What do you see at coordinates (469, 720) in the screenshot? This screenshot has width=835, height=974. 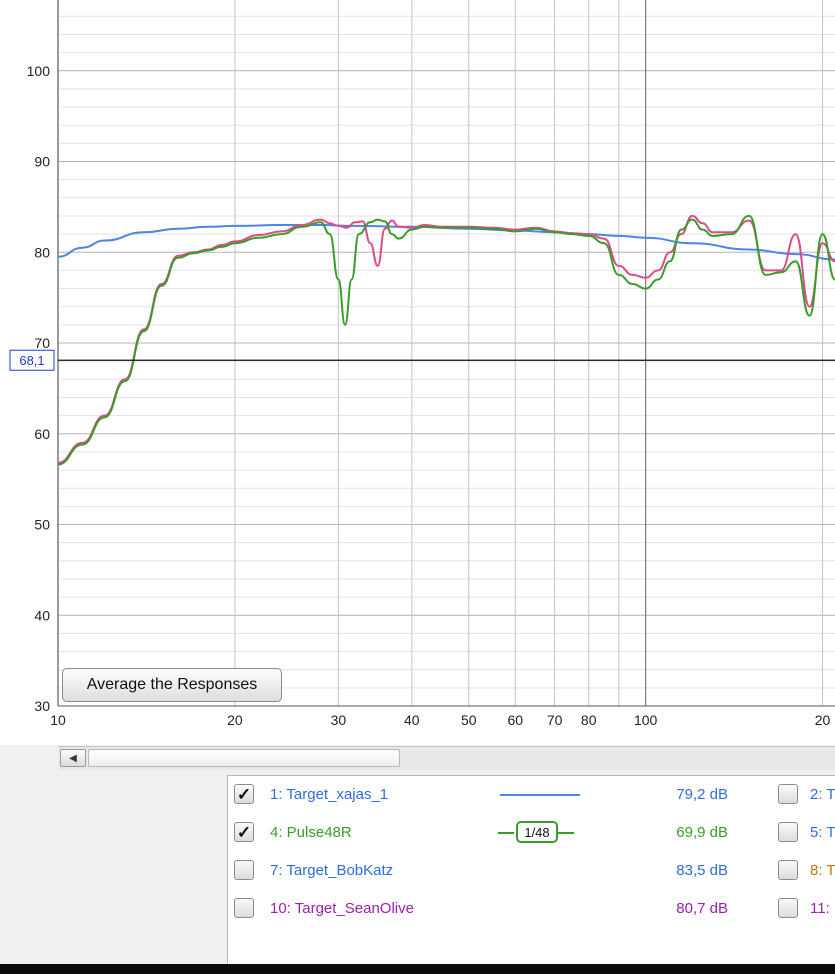 I see `x-tick-label: 50` at bounding box center [469, 720].